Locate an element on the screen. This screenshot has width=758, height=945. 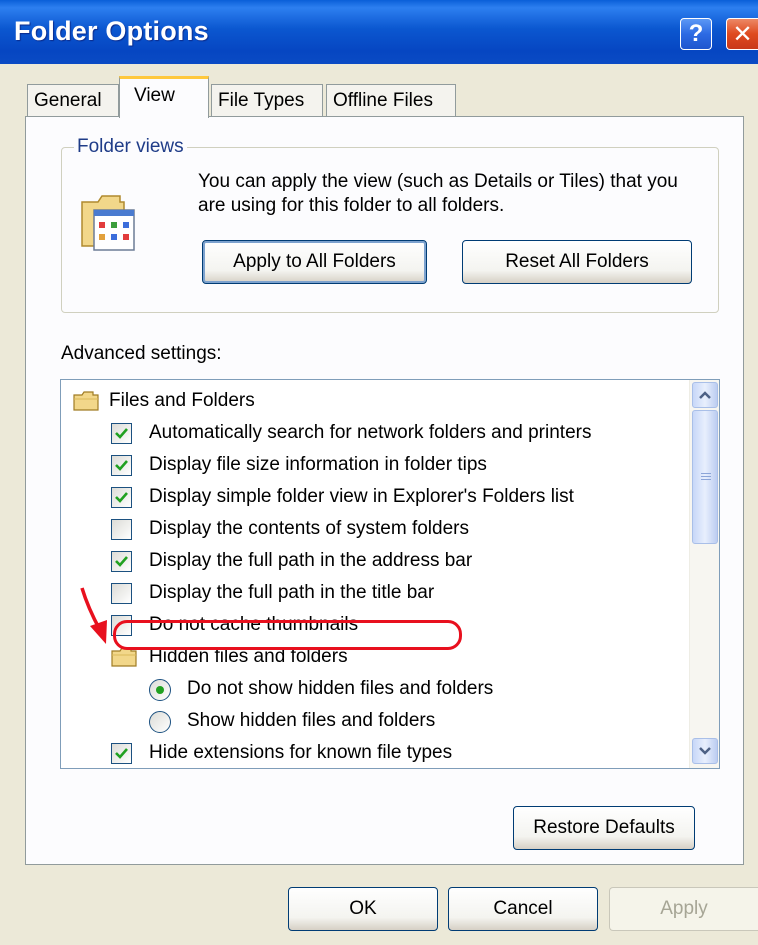
list-item: Do not cache thumbnails is located at coordinates (371, 626).